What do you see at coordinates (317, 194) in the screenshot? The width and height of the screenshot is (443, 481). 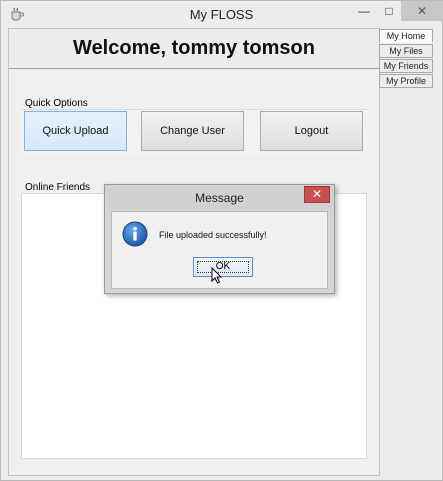 I see `dialog-close-button: ✕` at bounding box center [317, 194].